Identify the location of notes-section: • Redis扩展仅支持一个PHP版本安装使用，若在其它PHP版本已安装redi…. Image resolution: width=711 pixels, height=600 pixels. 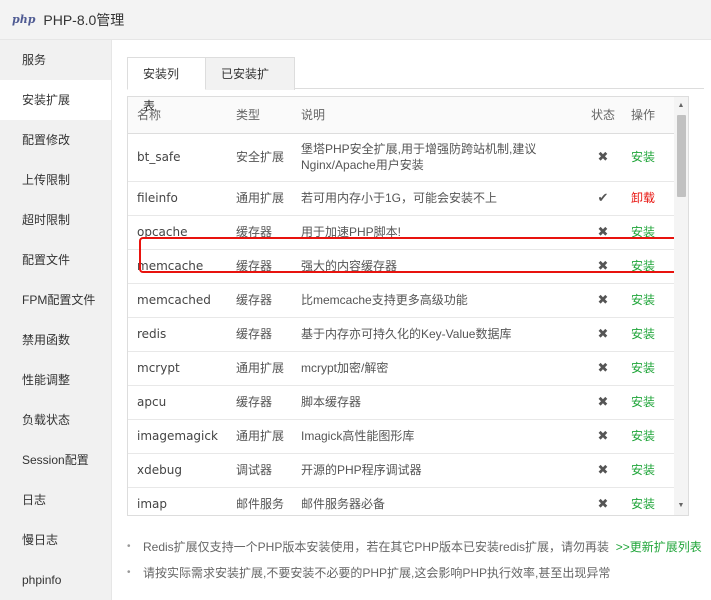
(415, 560).